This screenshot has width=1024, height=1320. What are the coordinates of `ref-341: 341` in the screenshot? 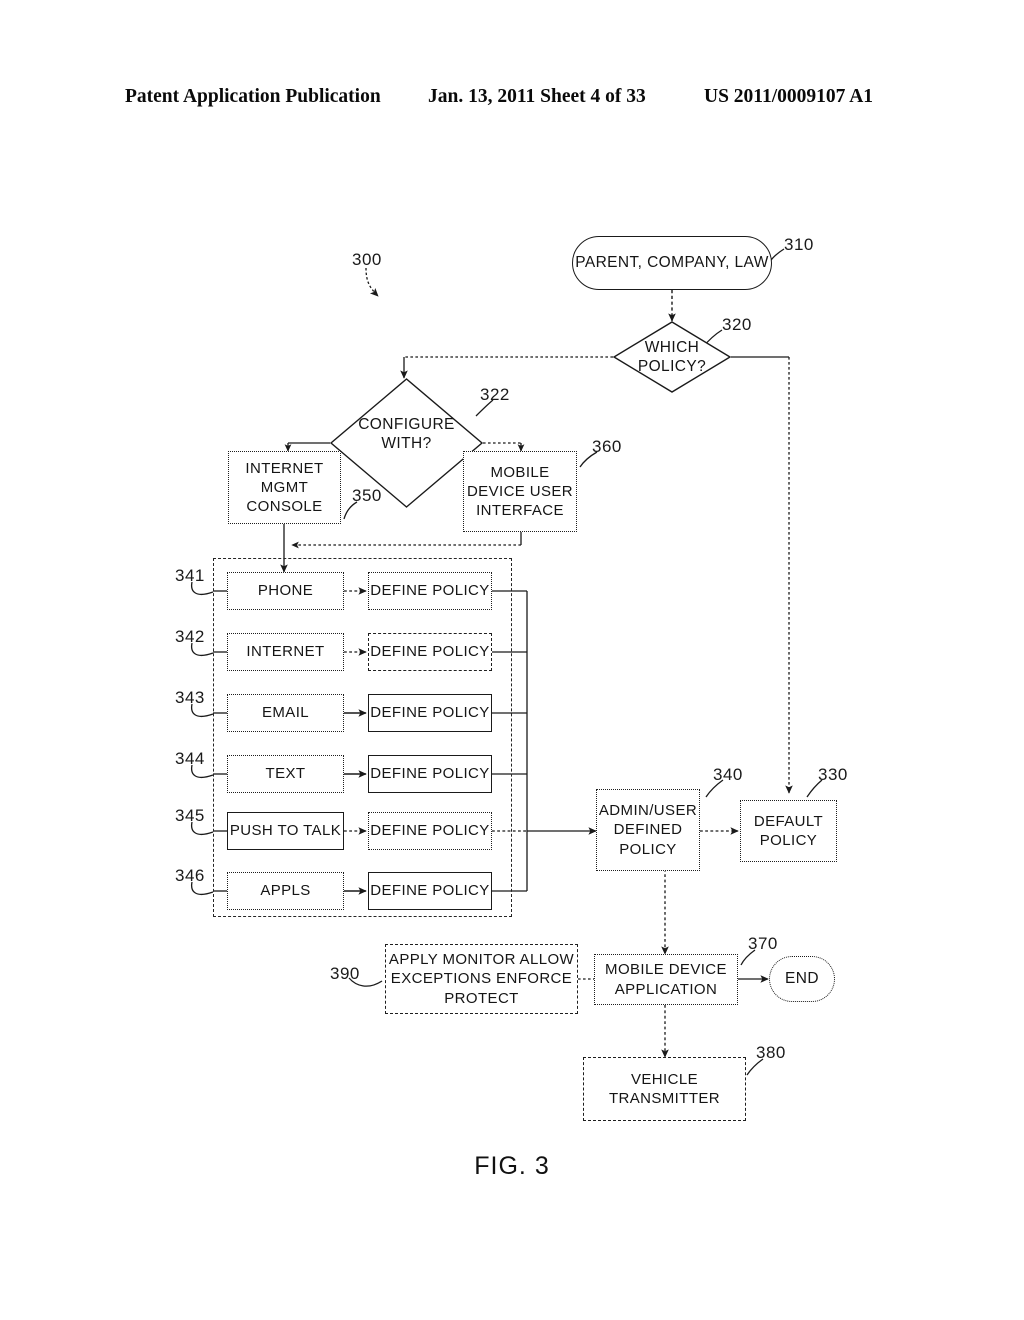 It's located at (190, 575).